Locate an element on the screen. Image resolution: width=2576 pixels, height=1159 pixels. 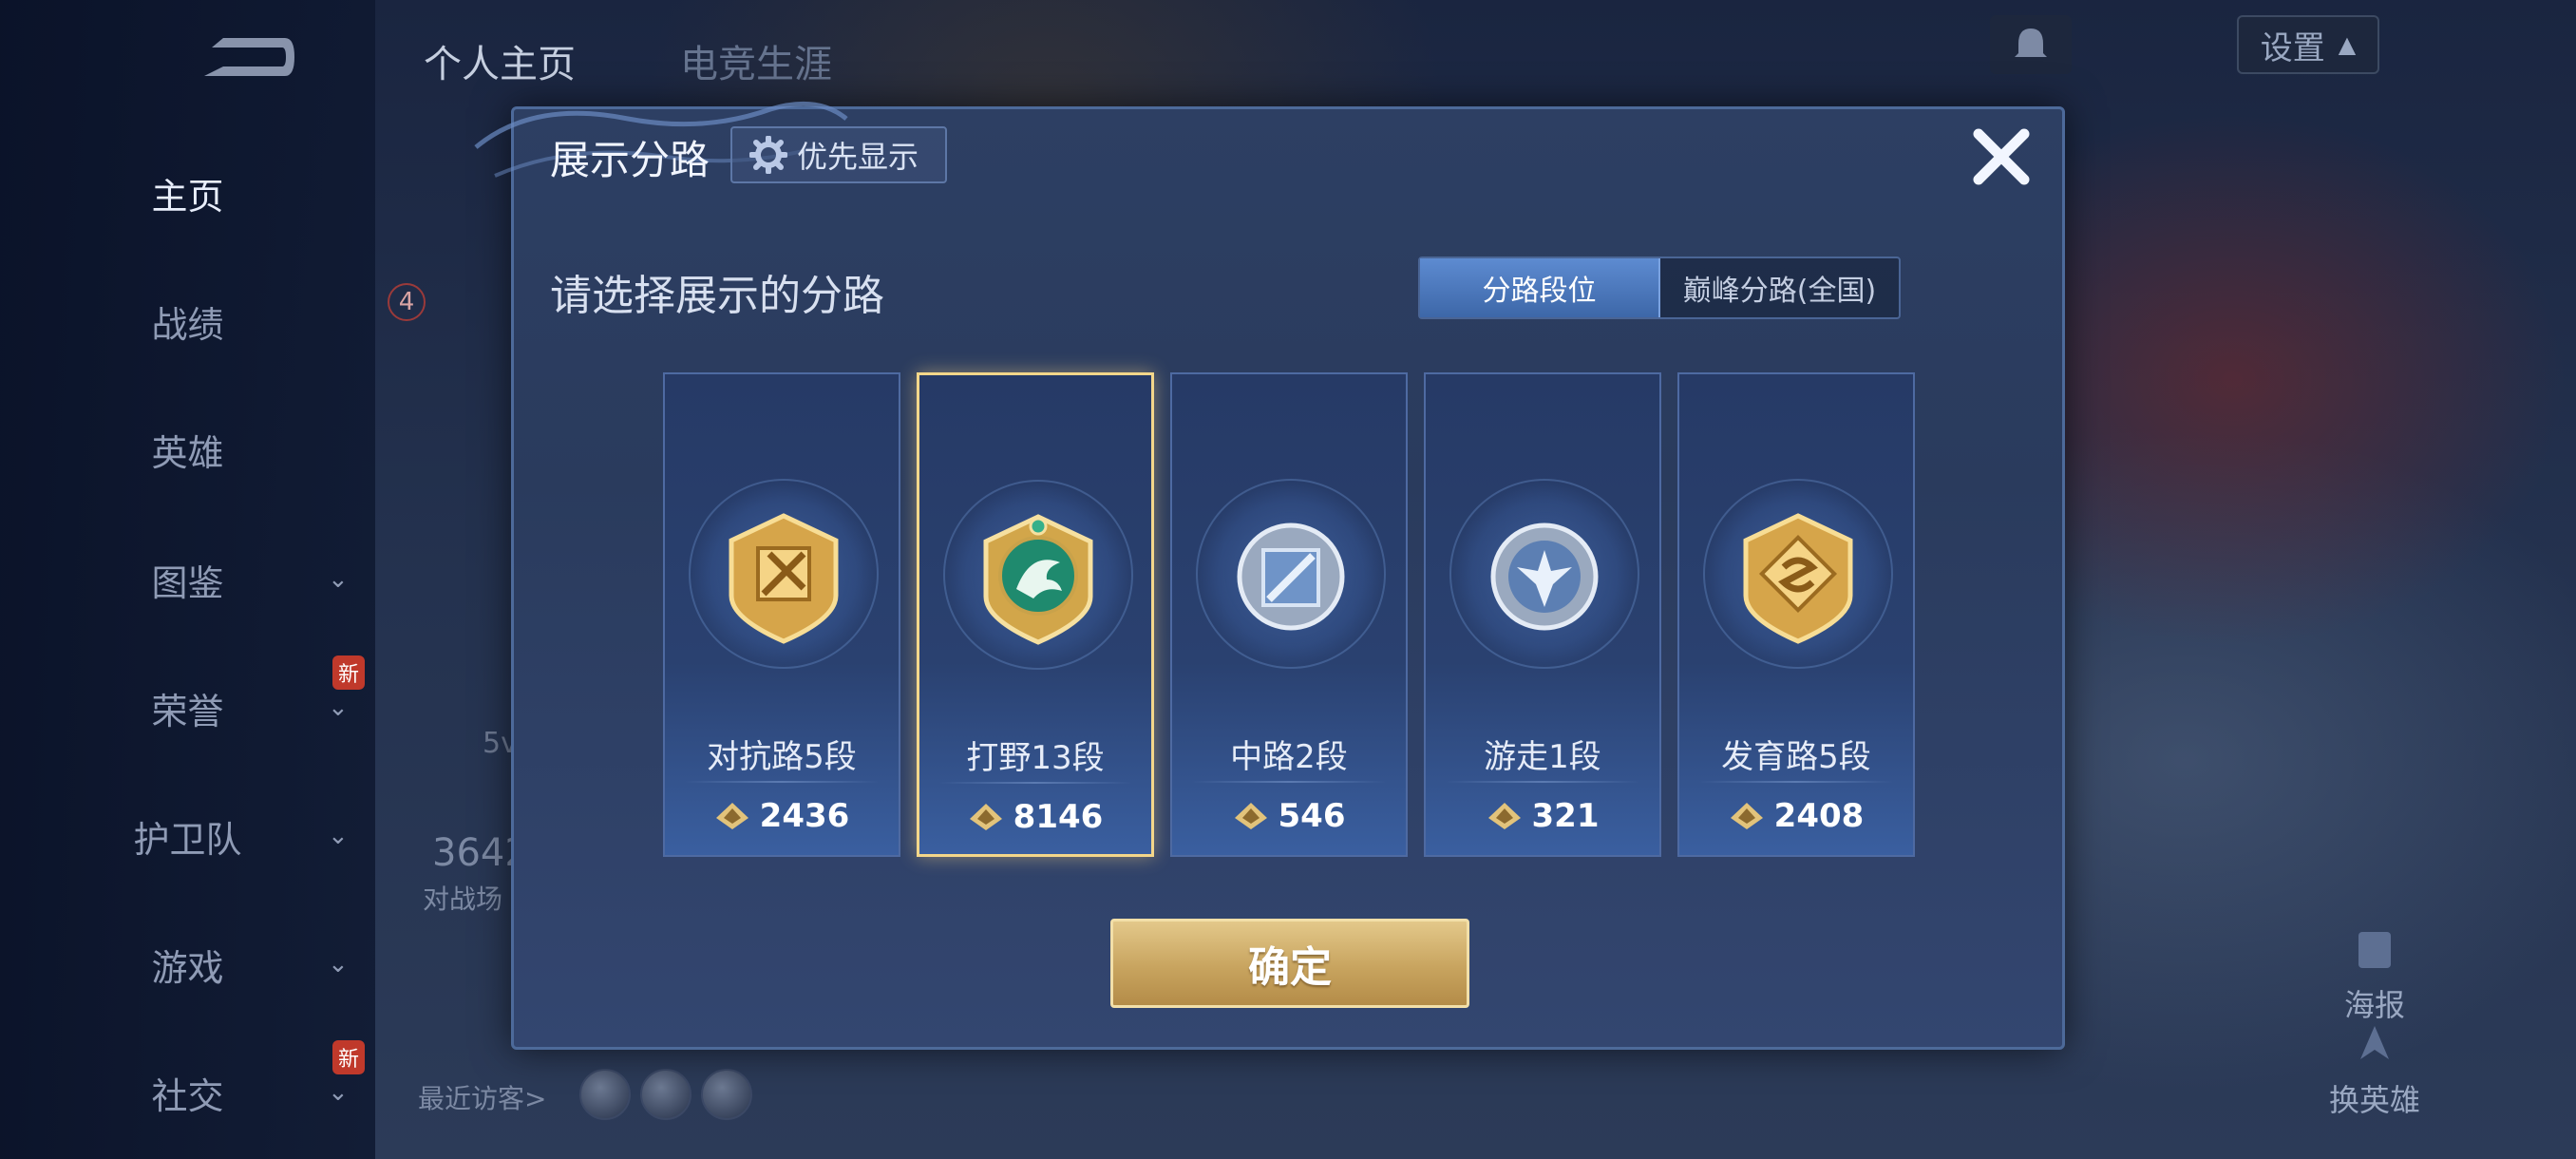
jungle-emblem-icon is located at coordinates (1038, 579).